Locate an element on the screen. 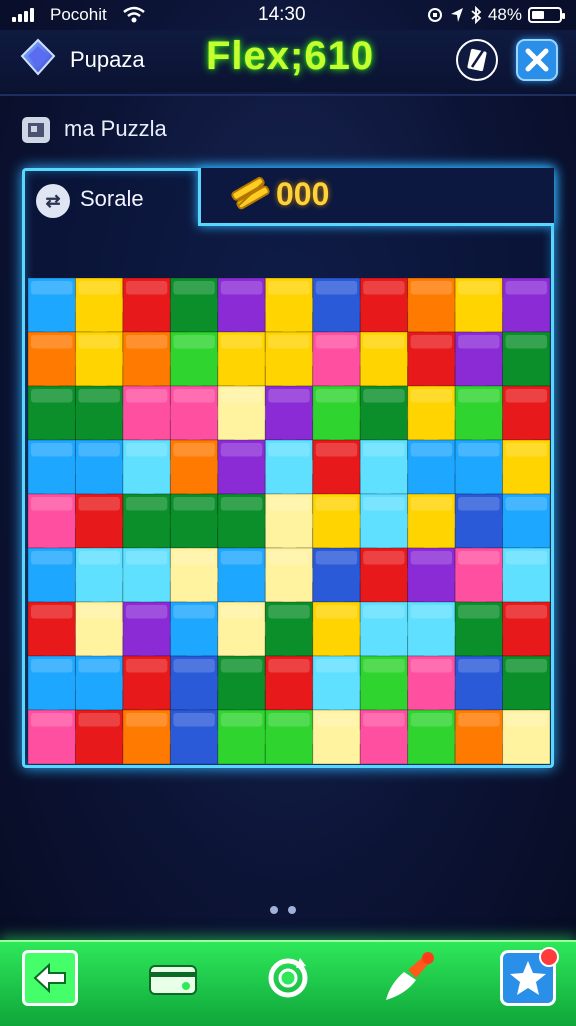 This screenshot has height=1026, width=576. card-icon is located at coordinates (173, 980).